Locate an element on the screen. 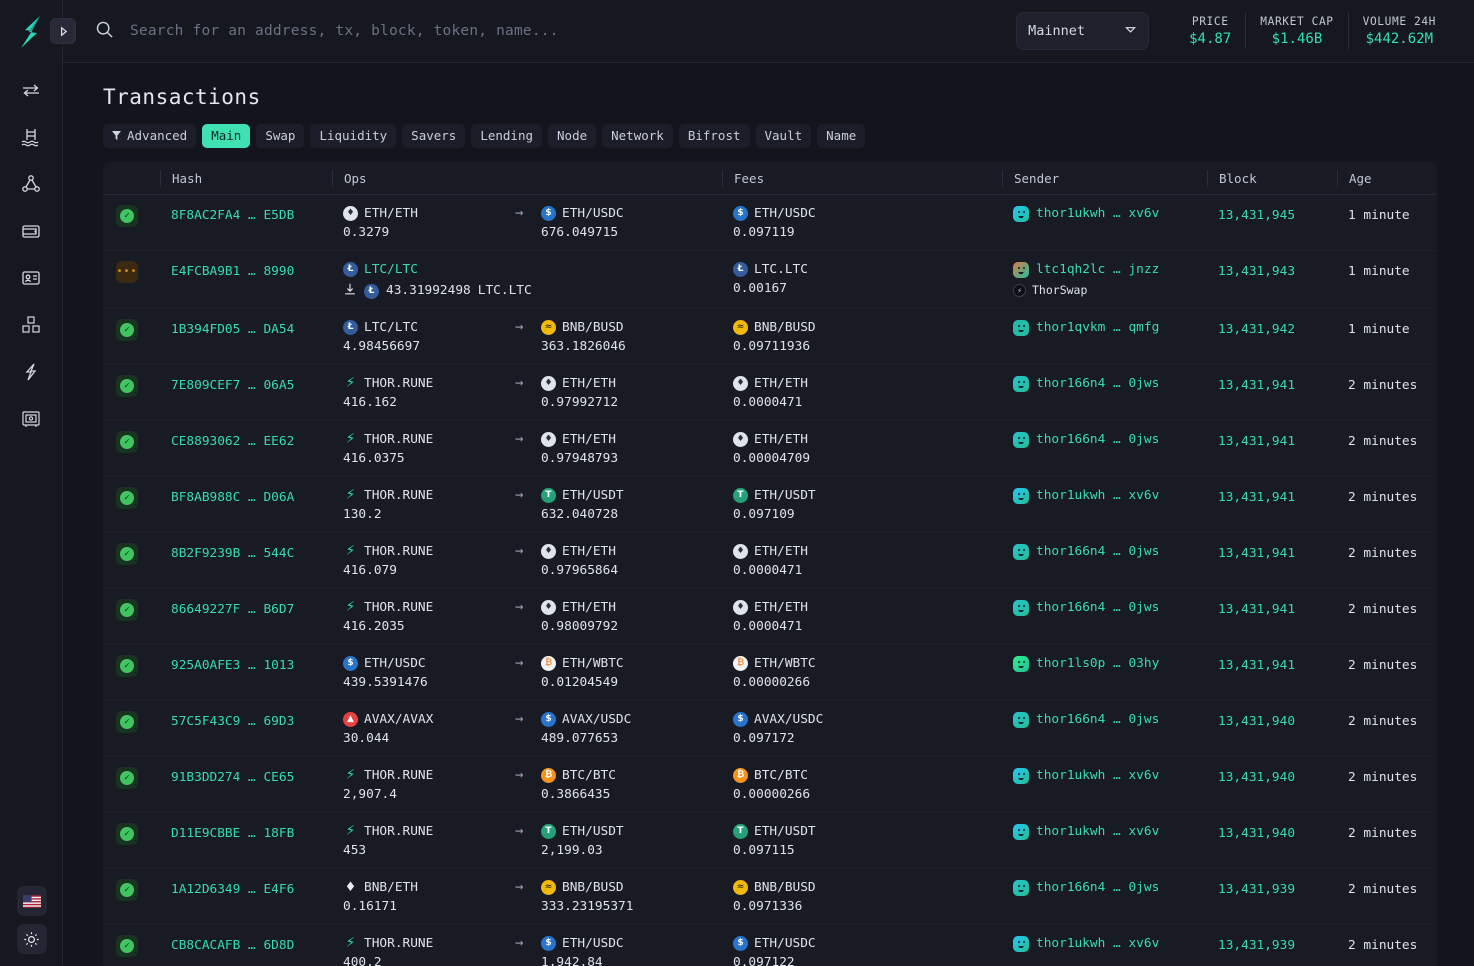 The width and height of the screenshot is (1474, 966). theme-toggle-button is located at coordinates (31, 939).